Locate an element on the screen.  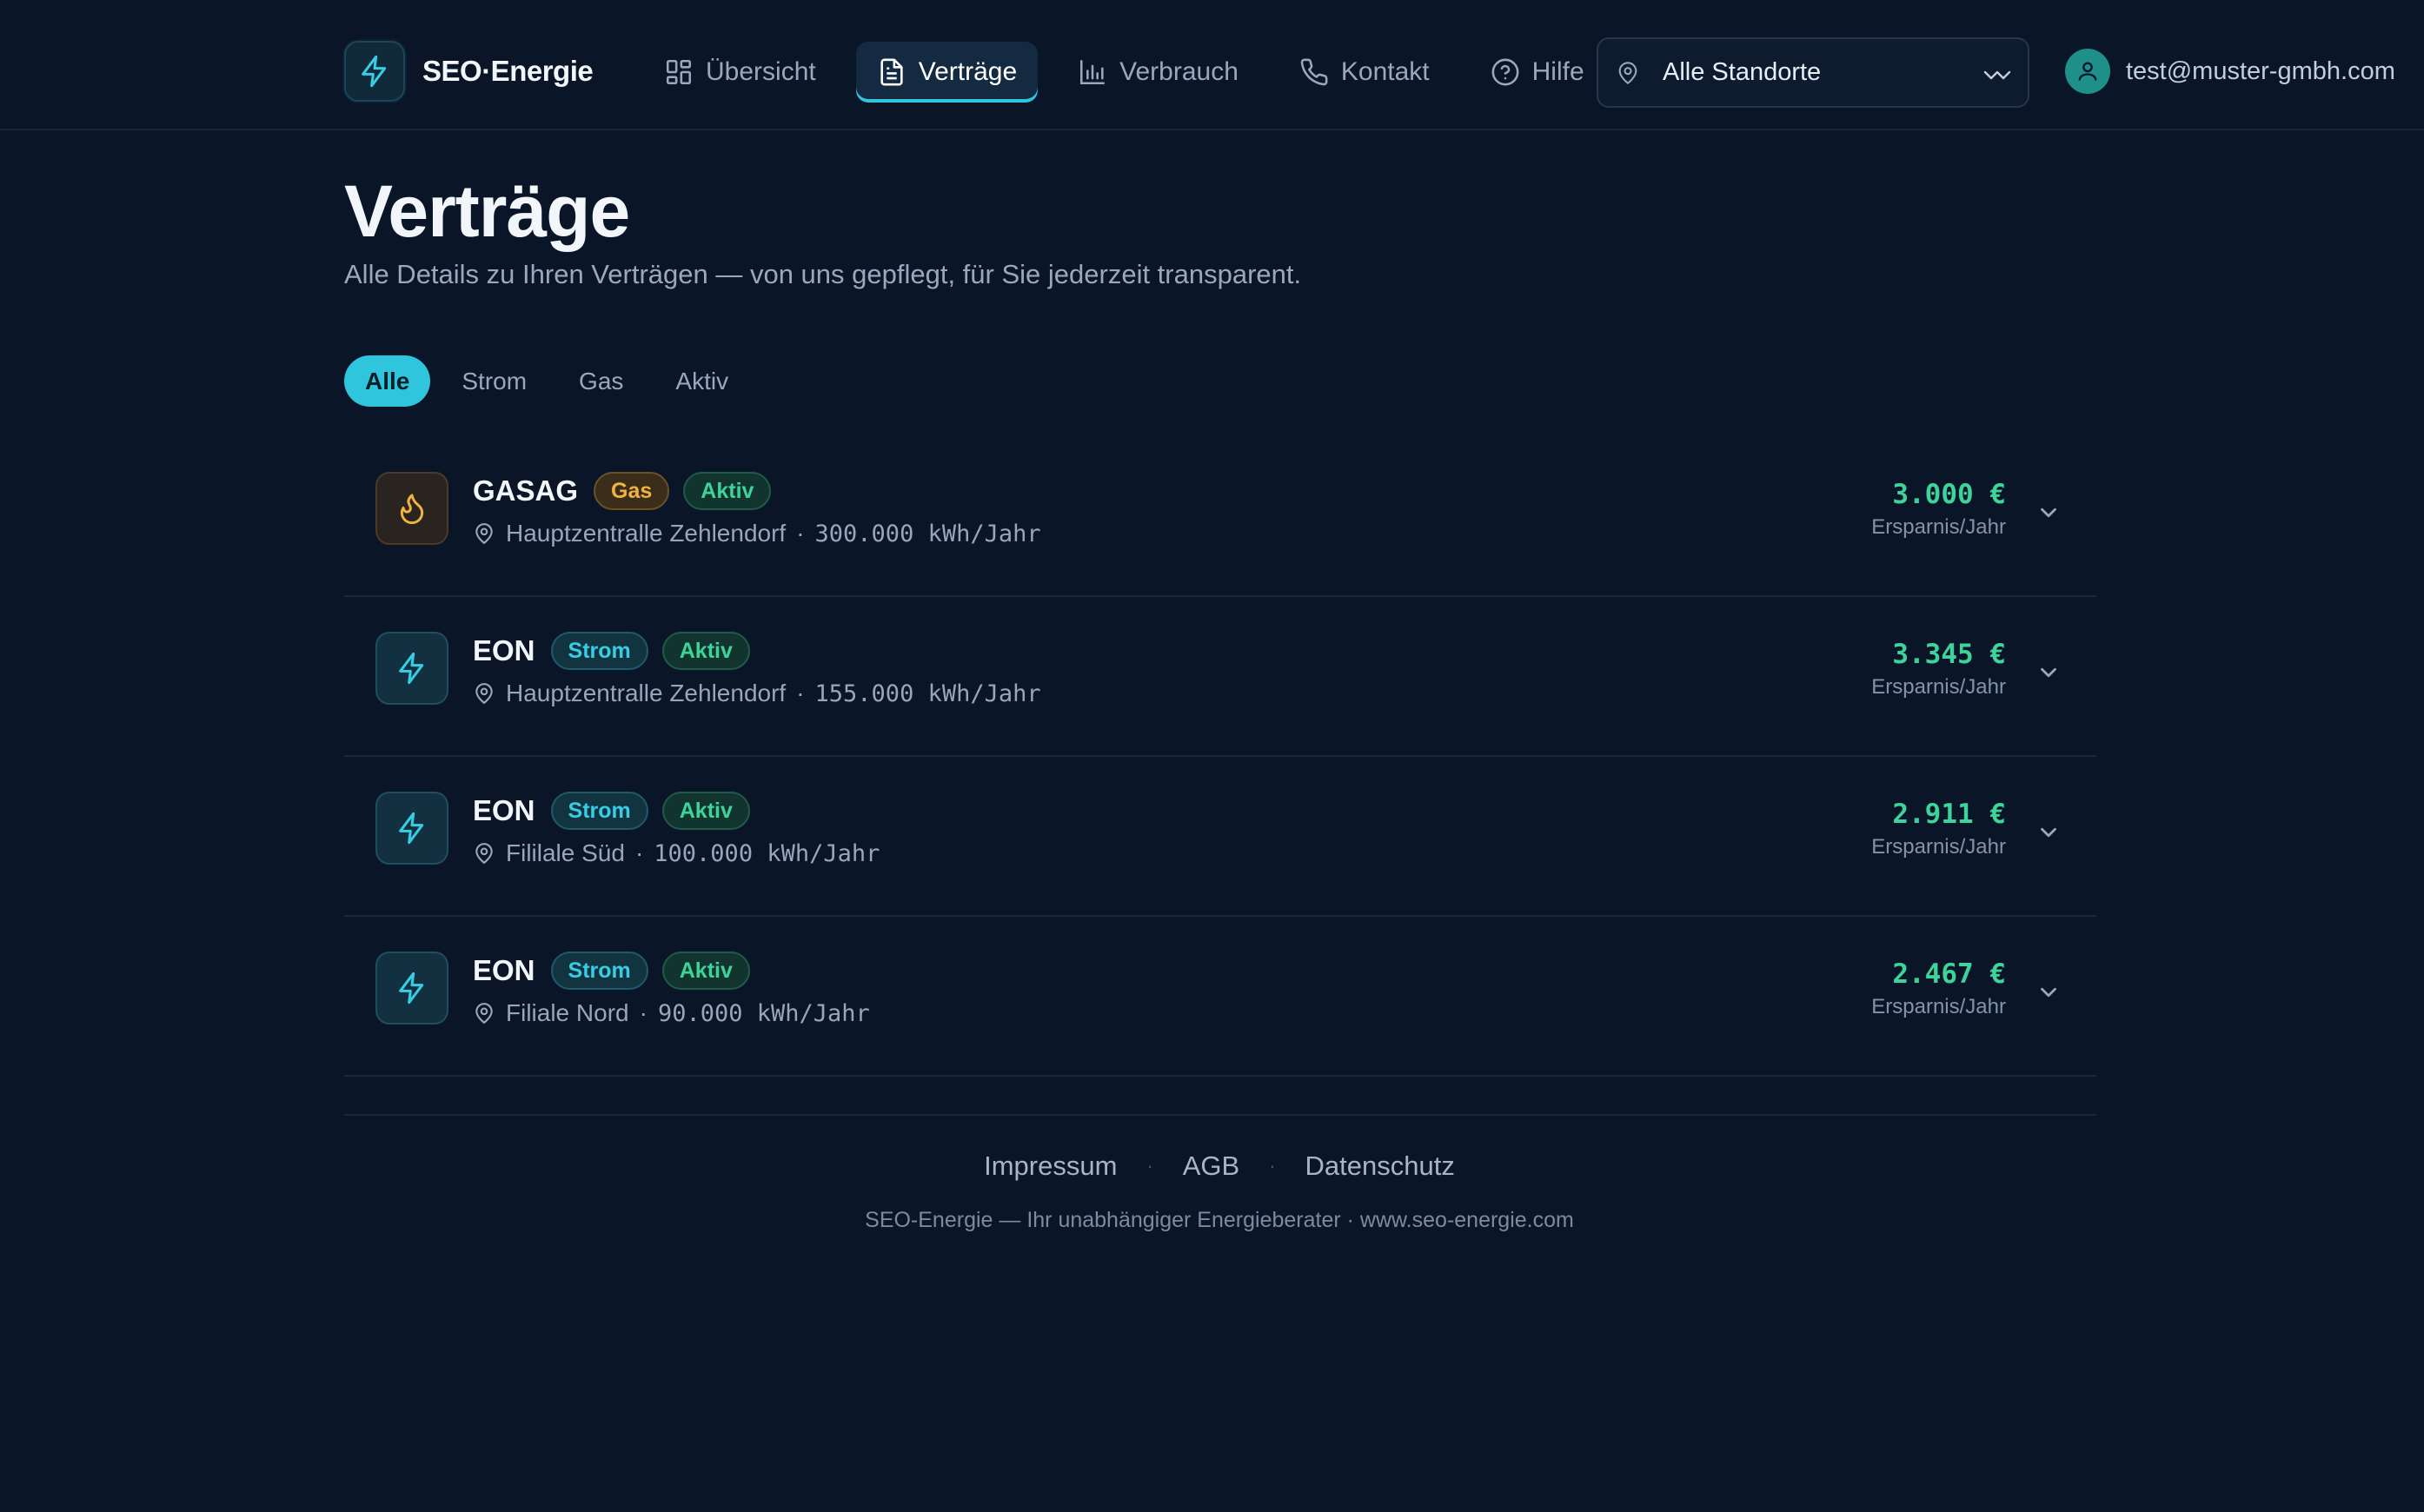
saving-block: 3.000 € Ersparnis/Jahr is located at coordinates (1938, 509).